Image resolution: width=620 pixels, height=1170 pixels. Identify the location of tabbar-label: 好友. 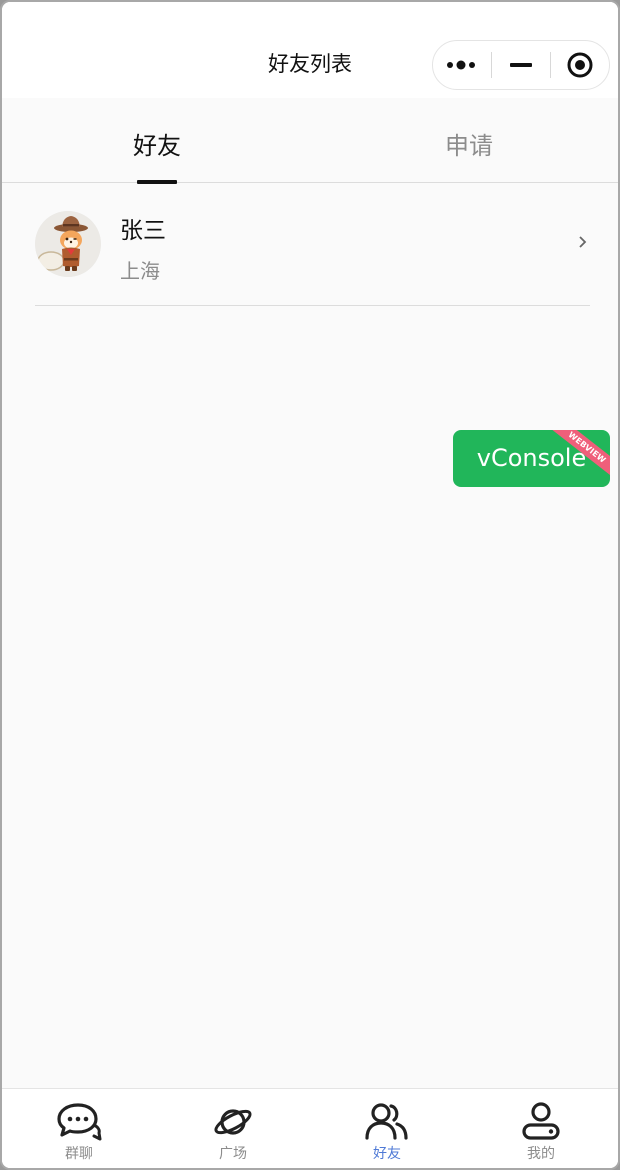
(387, 1154).